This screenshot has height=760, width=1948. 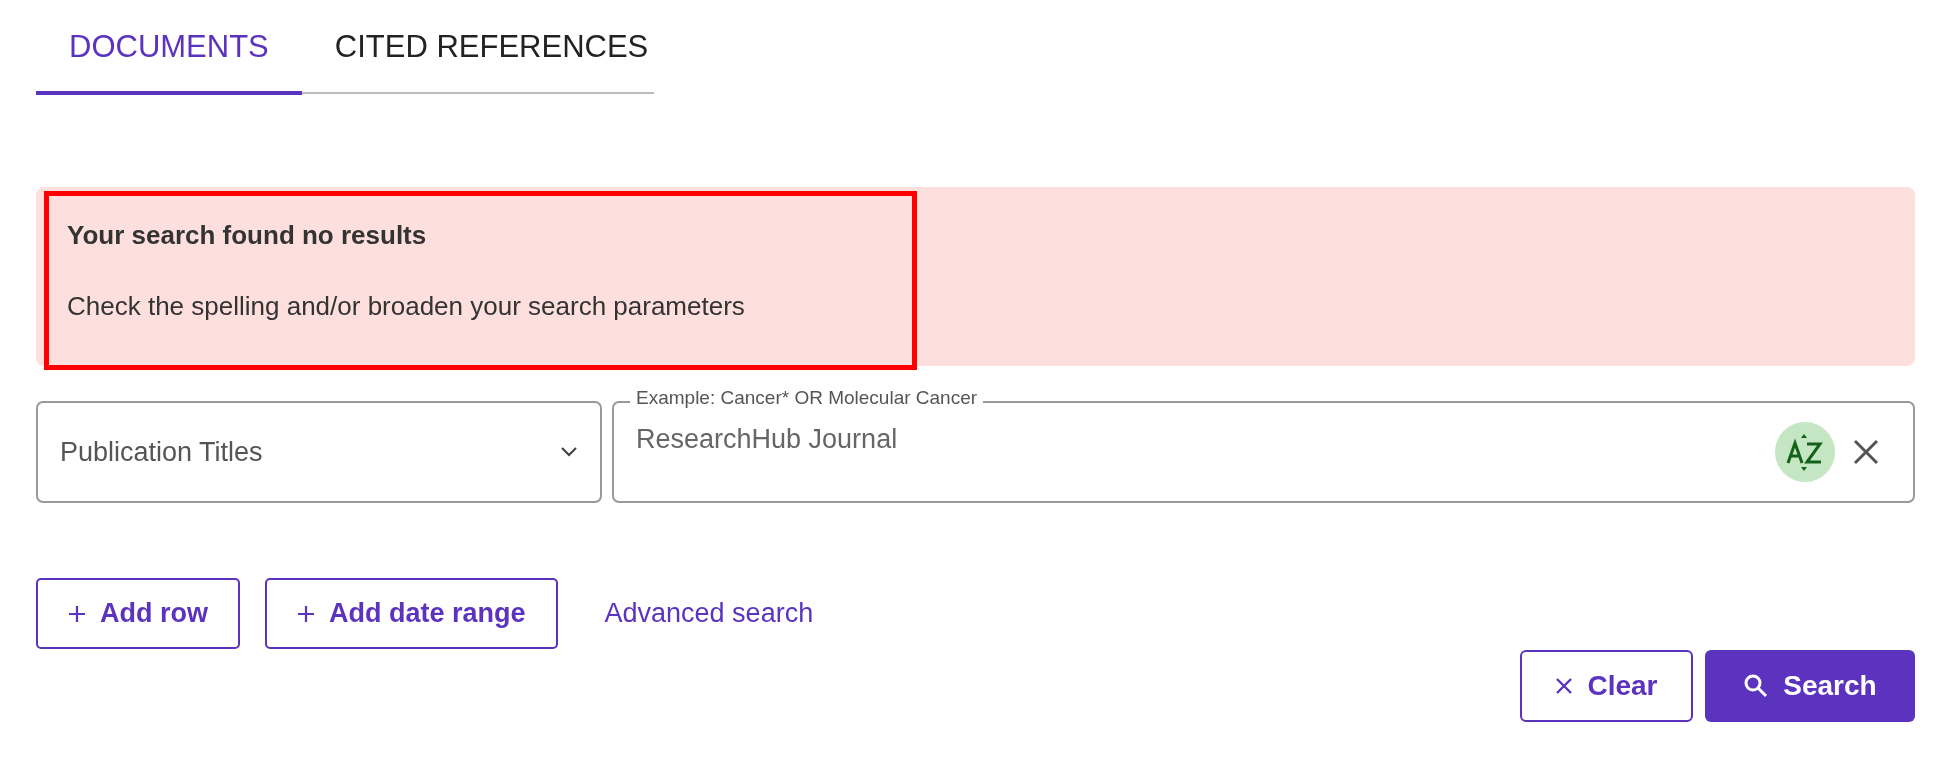 What do you see at coordinates (1810, 686) in the screenshot?
I see `search-button: Search` at bounding box center [1810, 686].